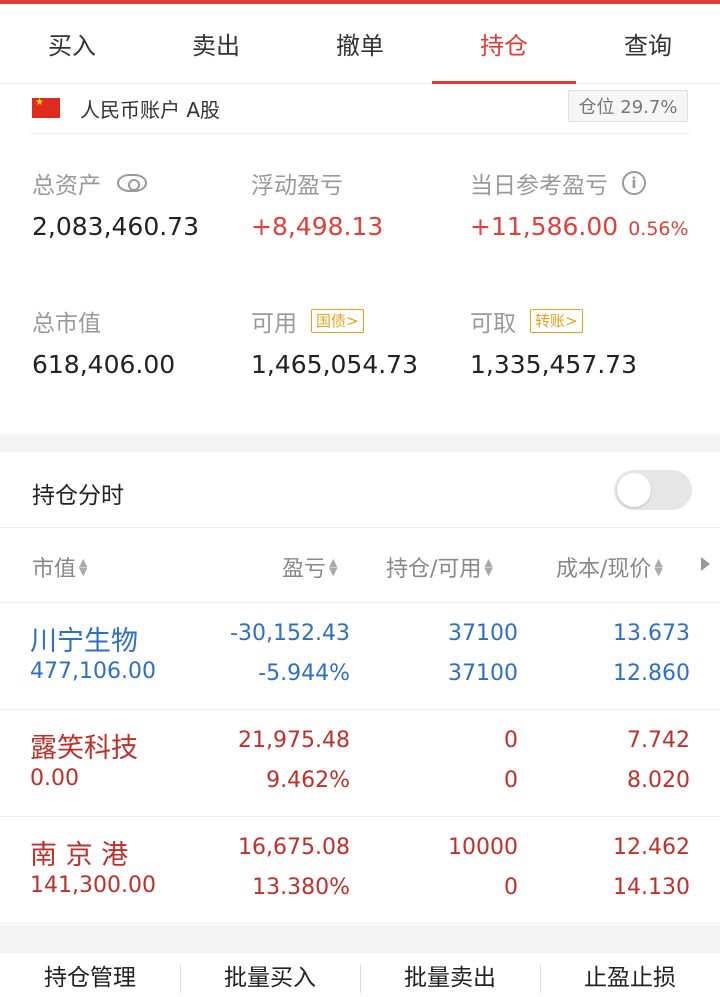 The height and width of the screenshot is (997, 720). Describe the element at coordinates (334, 364) in the screenshot. I see `available-value: 1,465,054.73` at that location.